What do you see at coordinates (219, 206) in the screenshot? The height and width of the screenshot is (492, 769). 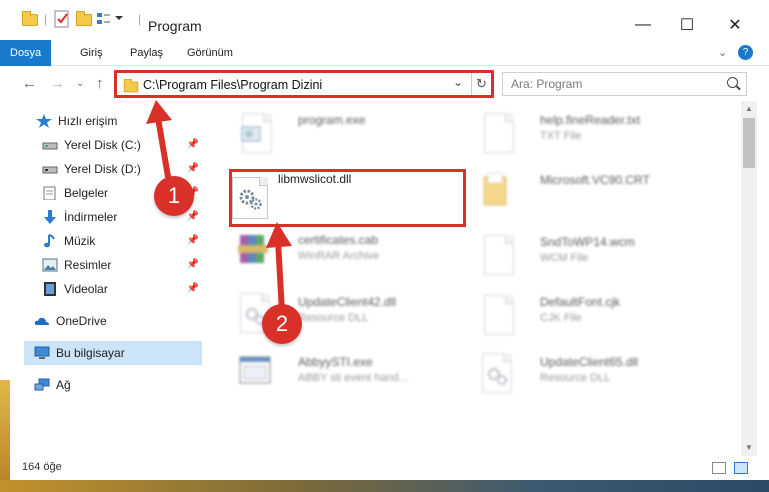 I see `annotation-arrows` at bounding box center [219, 206].